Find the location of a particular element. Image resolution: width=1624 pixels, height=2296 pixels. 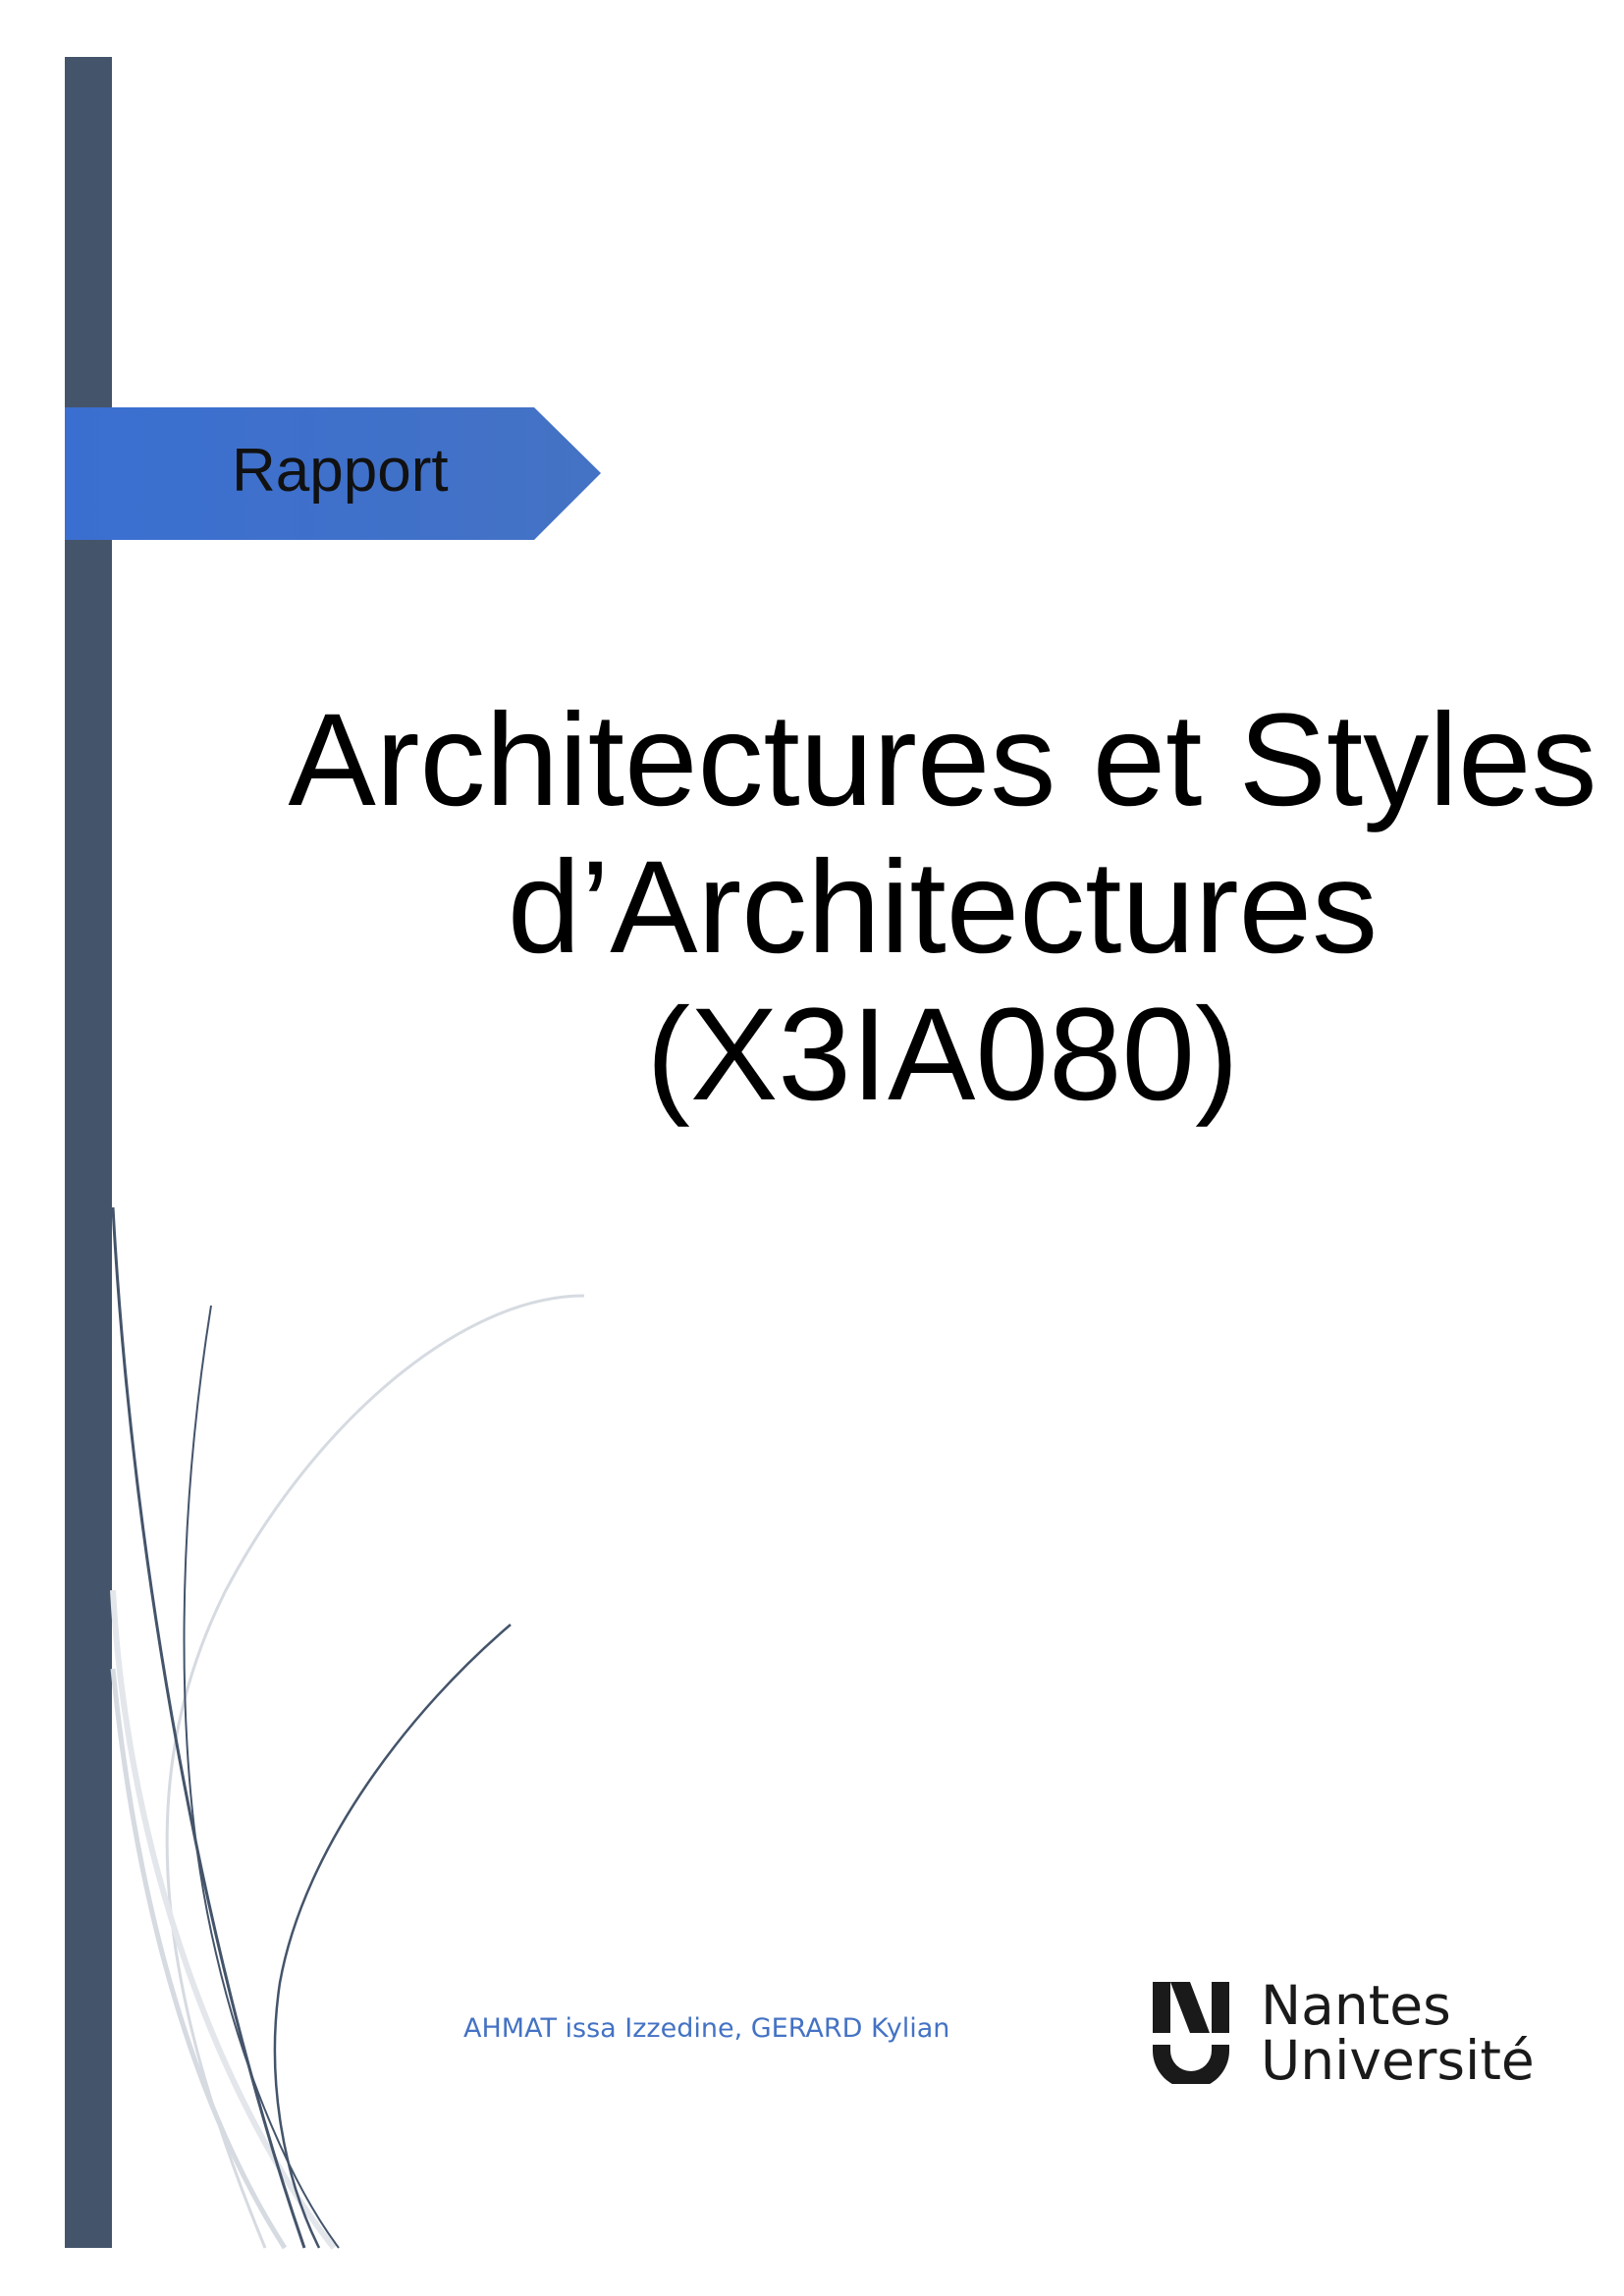

sidebar-bar is located at coordinates (88, 1152).